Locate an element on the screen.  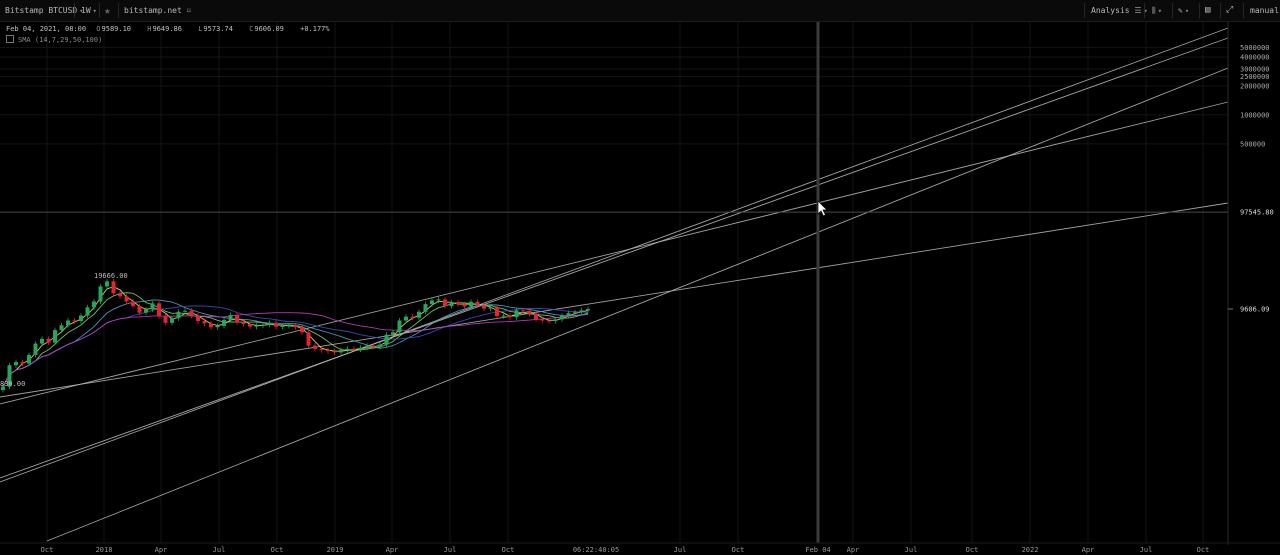
pencil-icon: ✎ is located at coordinates (1180, 10).